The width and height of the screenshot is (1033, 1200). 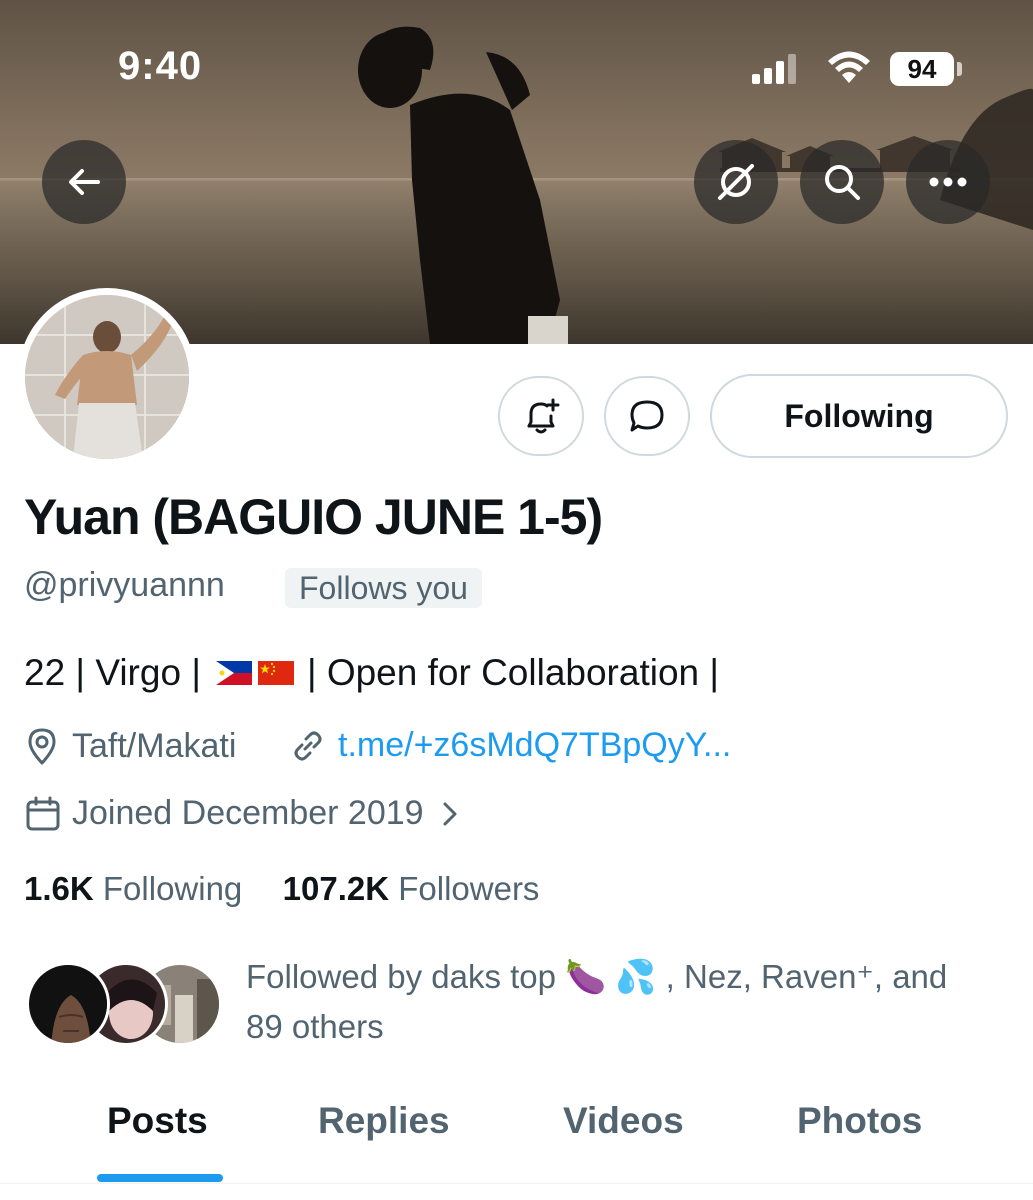 I want to click on notifications-button, so click(x=541, y=416).